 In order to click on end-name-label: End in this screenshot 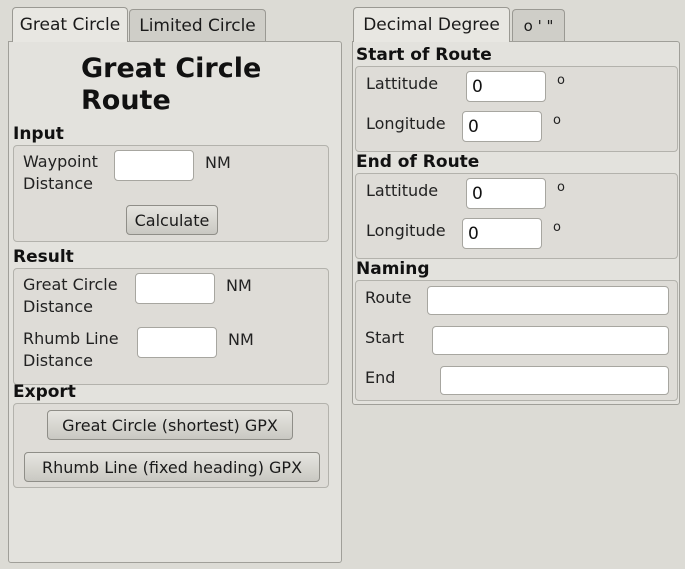, I will do `click(380, 377)`.